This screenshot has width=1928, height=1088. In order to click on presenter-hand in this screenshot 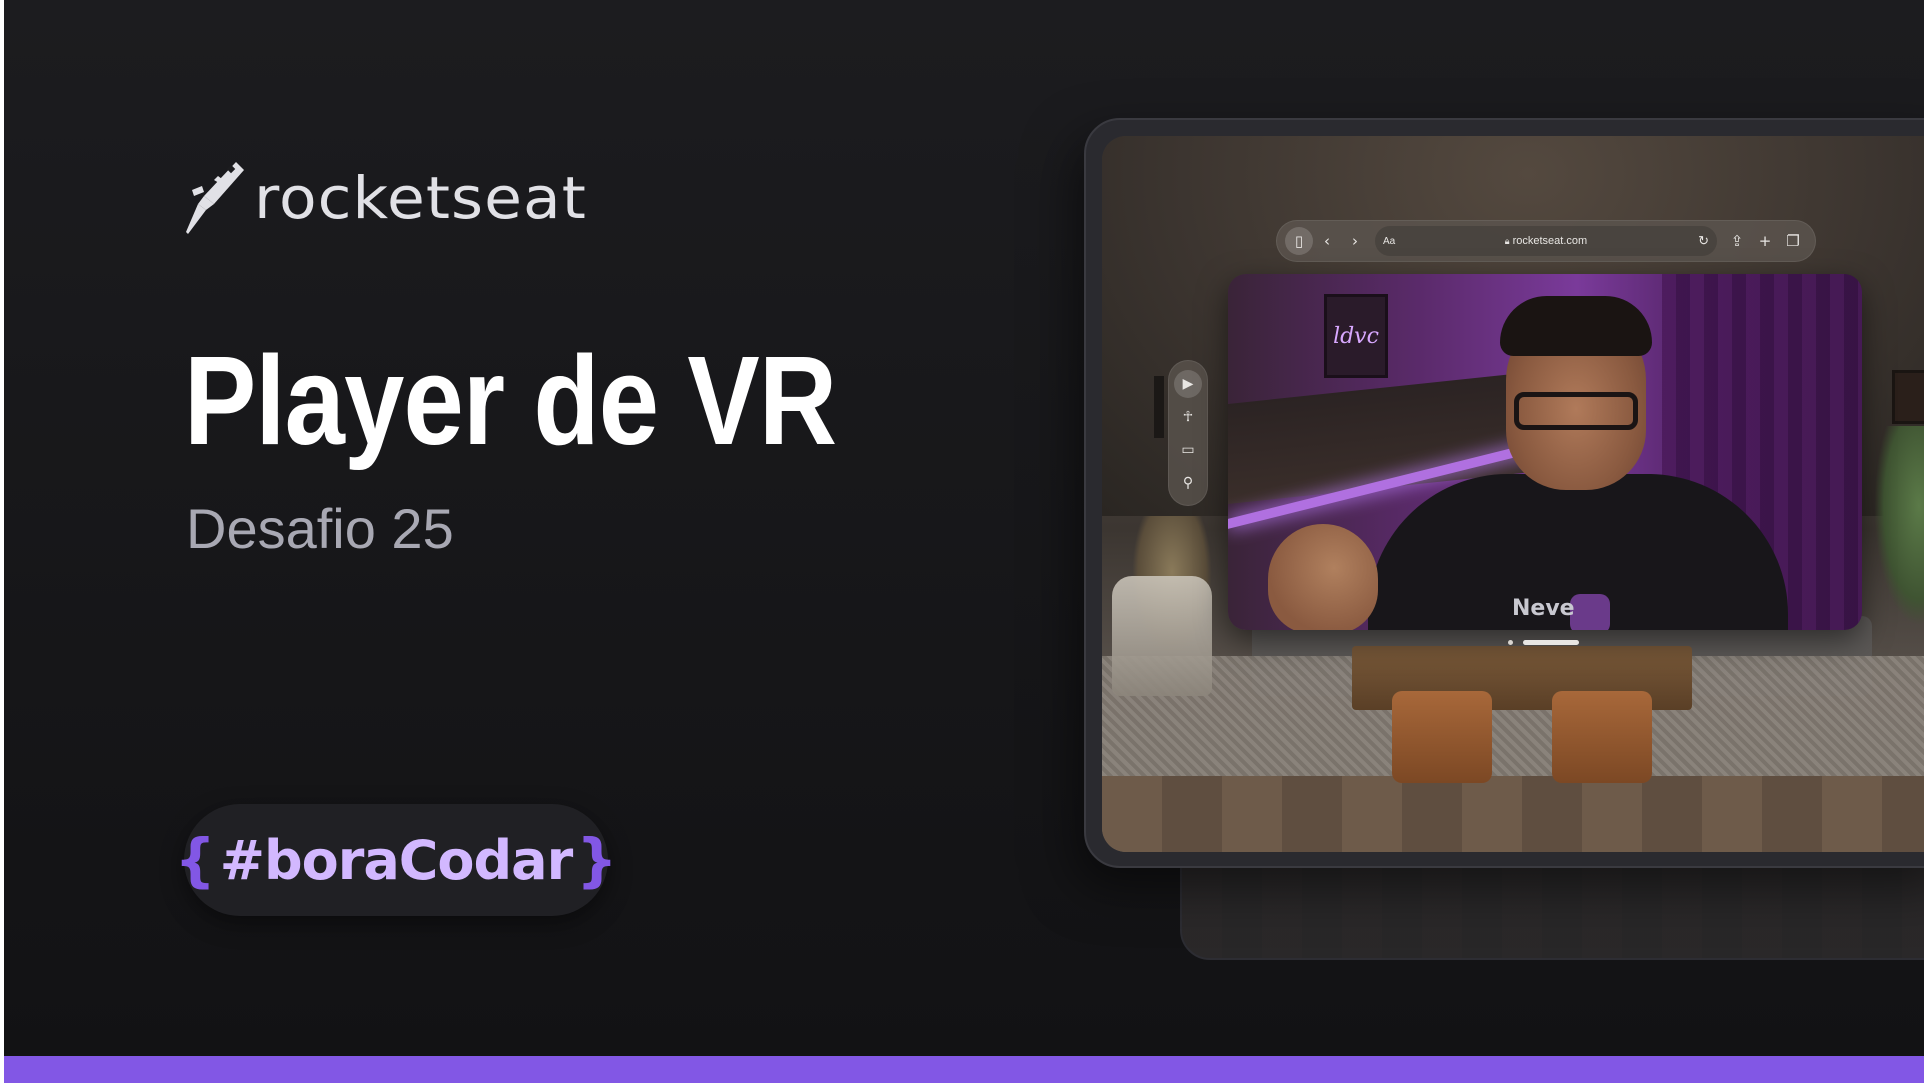, I will do `click(1323, 577)`.